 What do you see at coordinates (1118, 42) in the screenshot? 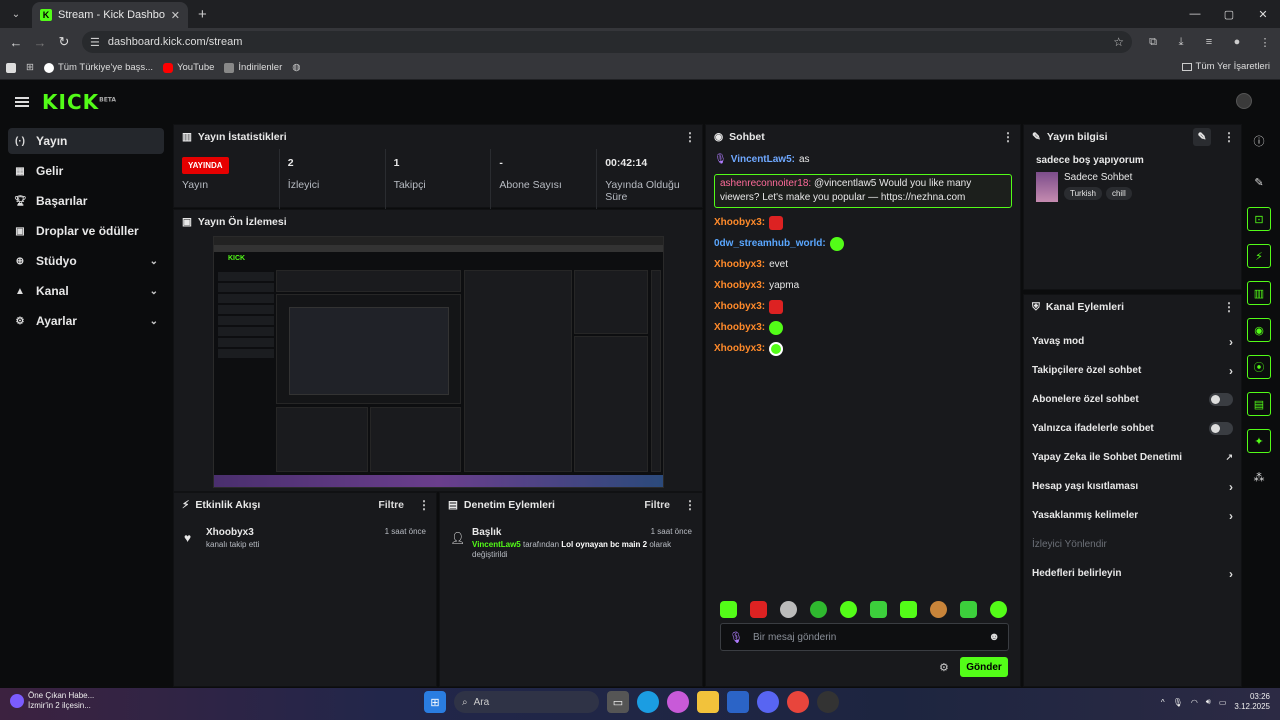
I see `bookmark-star-icon: ☆` at bounding box center [1118, 42].